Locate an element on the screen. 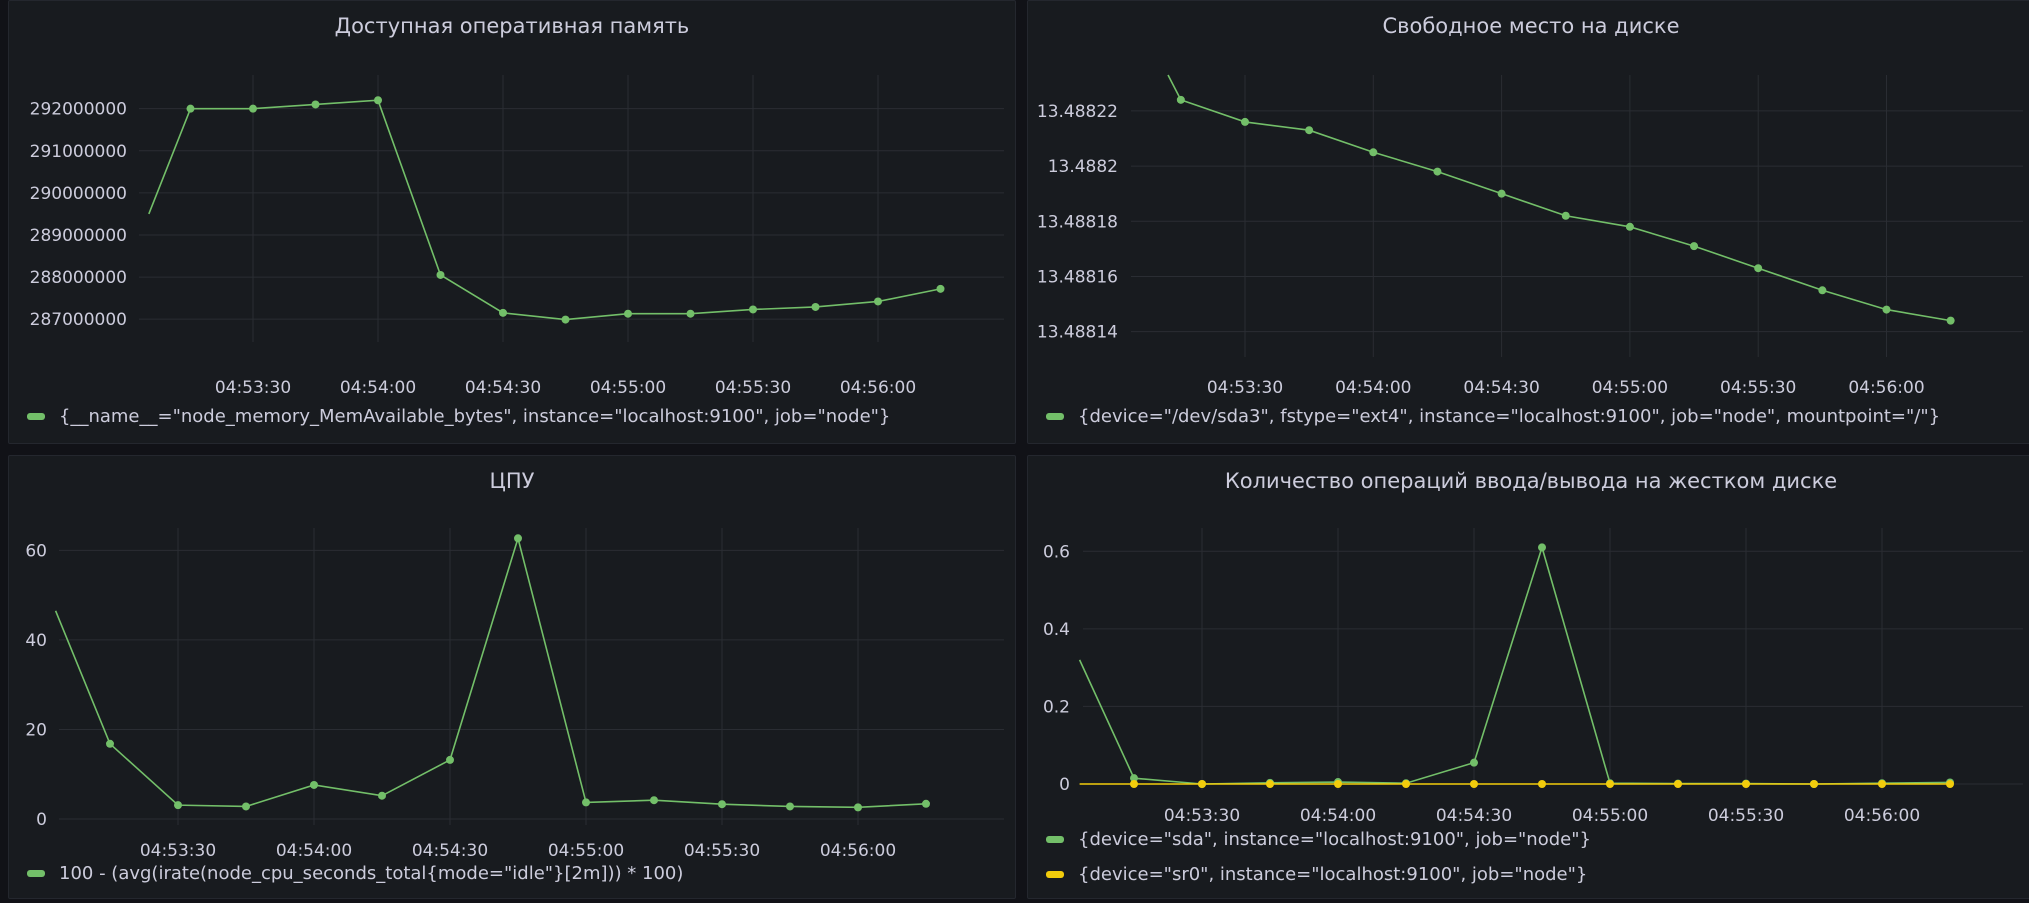  y-tick-label: 20 is located at coordinates (36, 730).